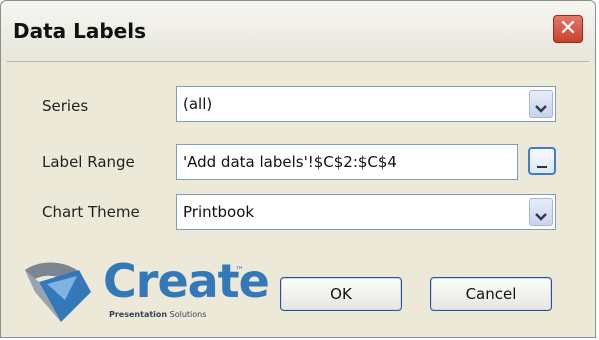 This screenshot has width=599, height=340. Describe the element at coordinates (341, 294) in the screenshot. I see `ok-button: OK` at that location.